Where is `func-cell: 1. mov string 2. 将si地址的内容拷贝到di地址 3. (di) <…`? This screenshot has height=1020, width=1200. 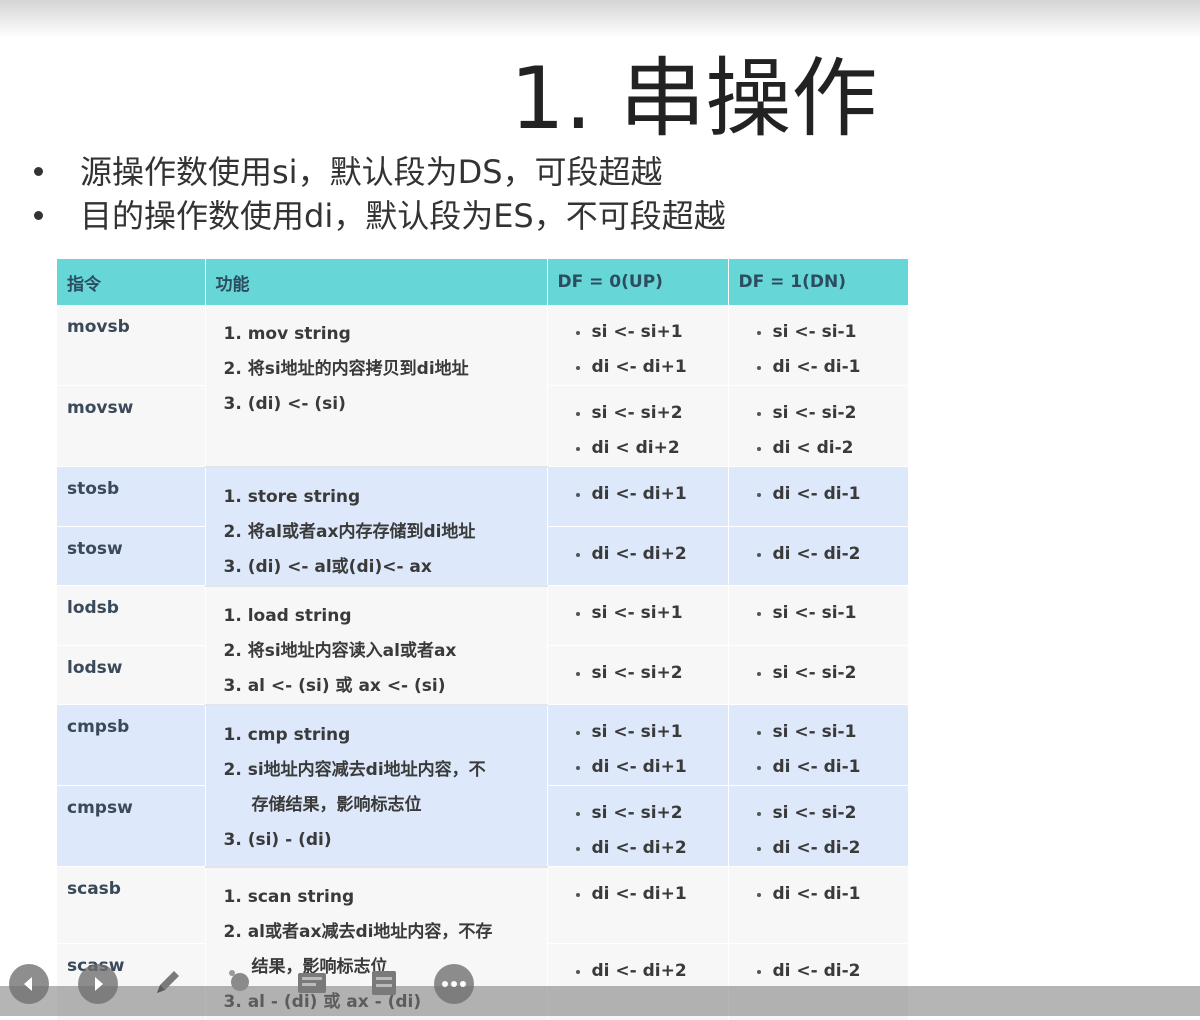 func-cell: 1. mov string 2. 将si地址的内容拷贝到di地址 3. (di) <… is located at coordinates (376, 386).